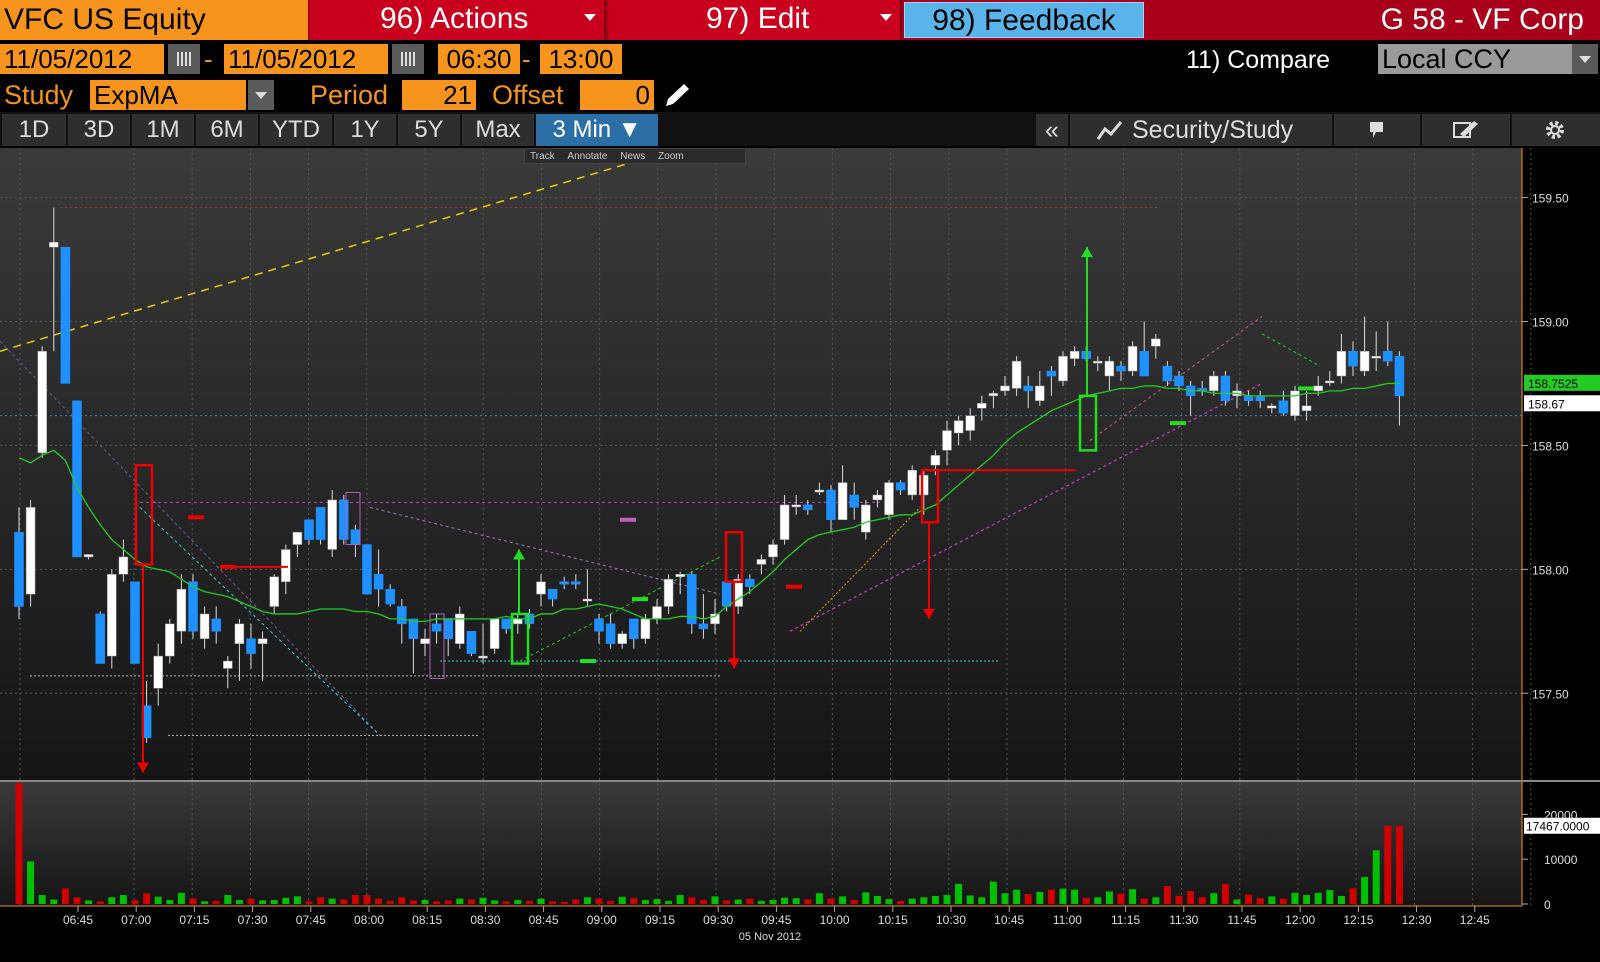  What do you see at coordinates (168, 95) in the screenshot?
I see `study-select: ExpMA` at bounding box center [168, 95].